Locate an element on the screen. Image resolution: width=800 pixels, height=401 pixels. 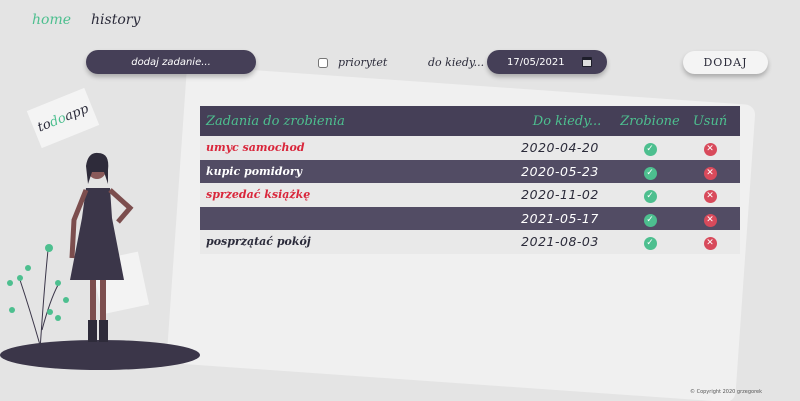
priority-toggle: priorytet is located at coordinates (352, 62).